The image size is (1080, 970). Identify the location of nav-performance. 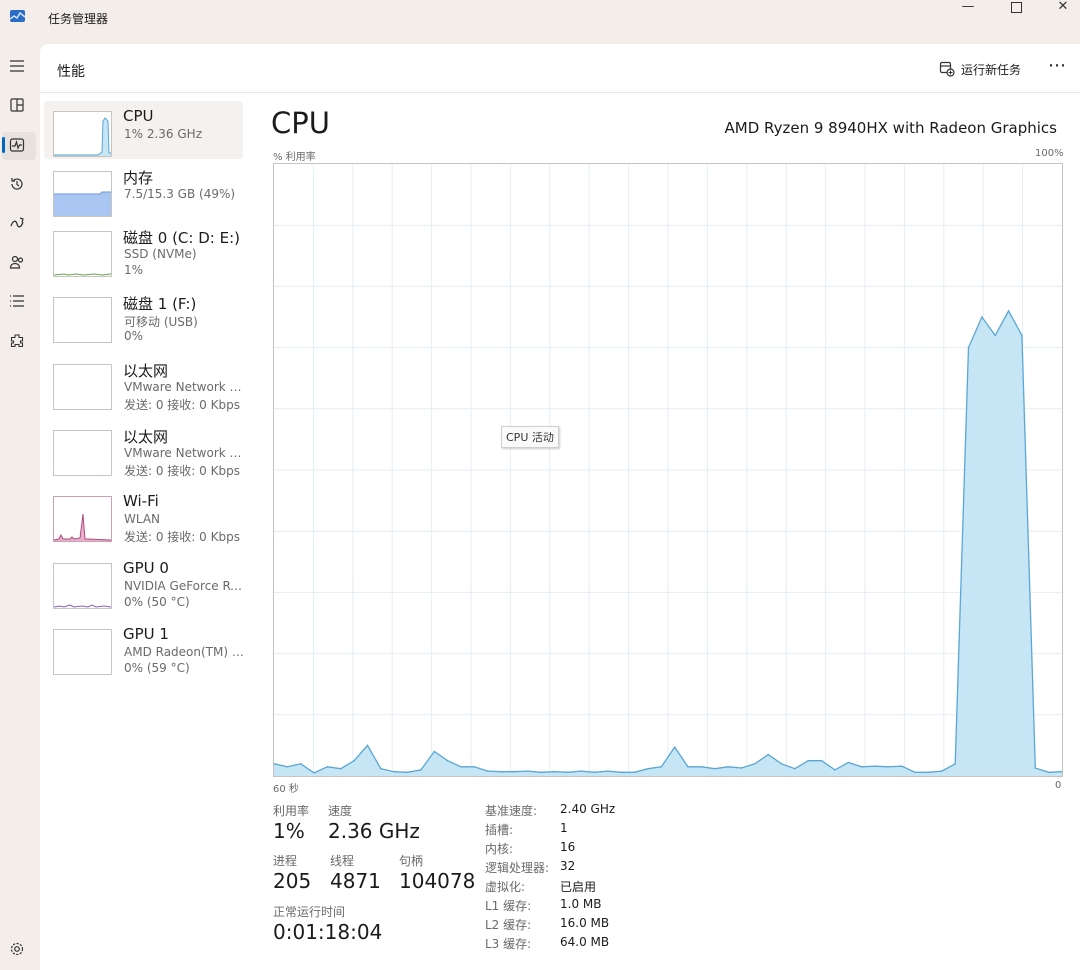
(17, 145).